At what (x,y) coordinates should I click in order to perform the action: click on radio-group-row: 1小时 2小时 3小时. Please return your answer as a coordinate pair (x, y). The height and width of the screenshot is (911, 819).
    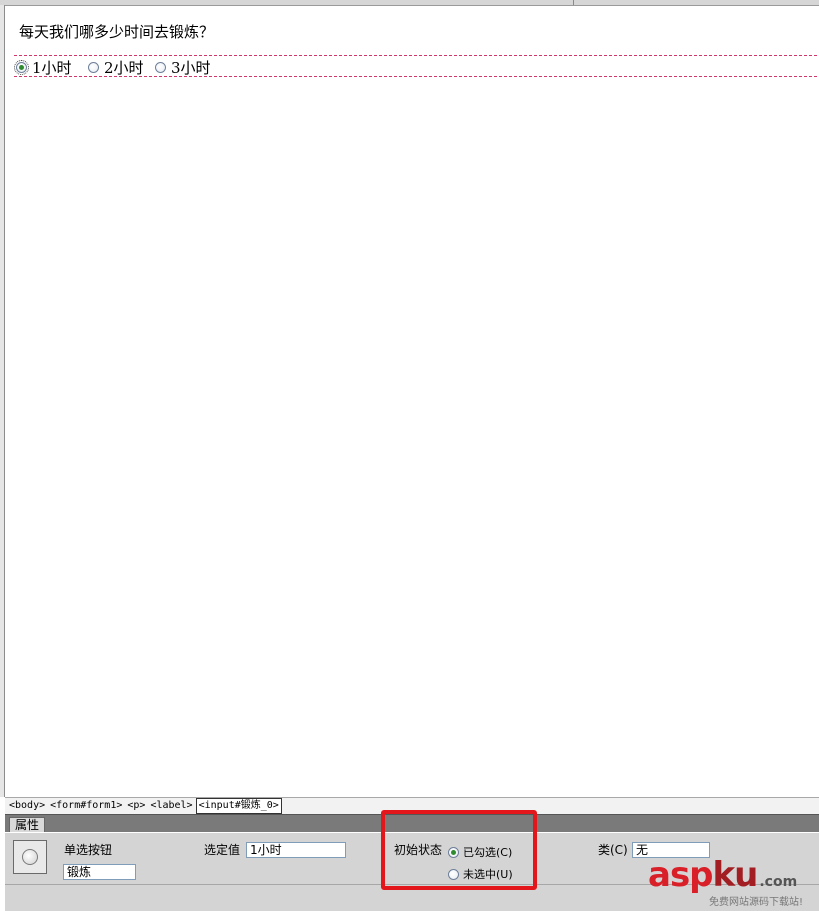
    Looking at the image, I should click on (415, 66).